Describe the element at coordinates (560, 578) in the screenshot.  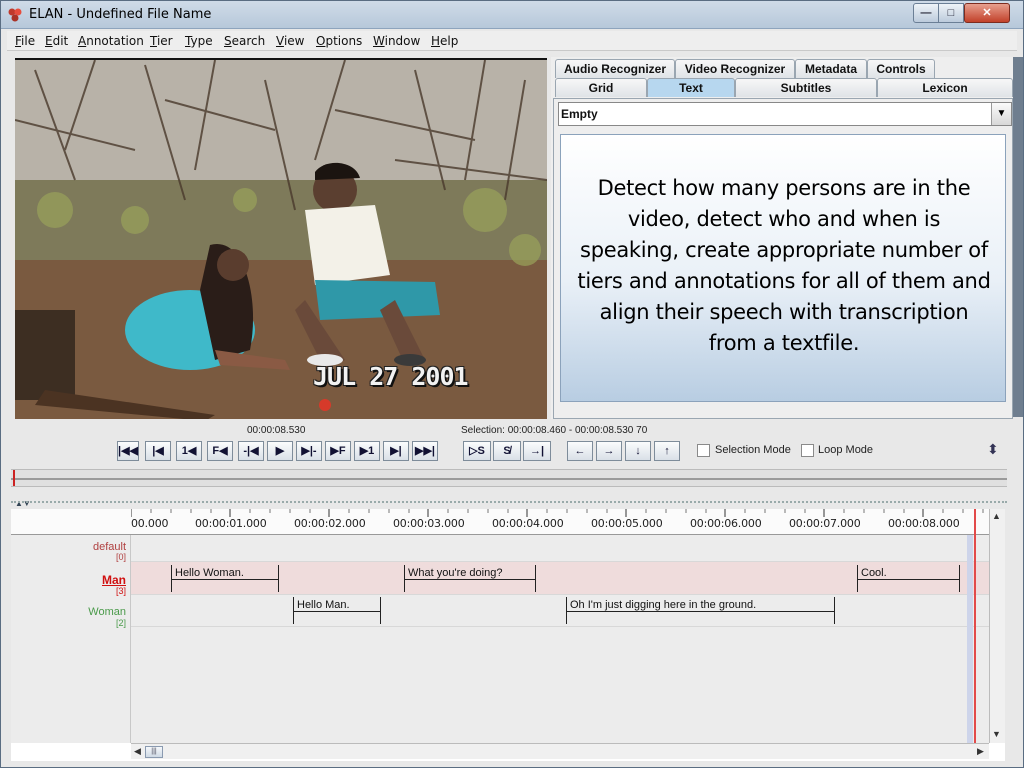
I see `tier-row-man: Hello Woman. What you're doing? Cool.` at that location.